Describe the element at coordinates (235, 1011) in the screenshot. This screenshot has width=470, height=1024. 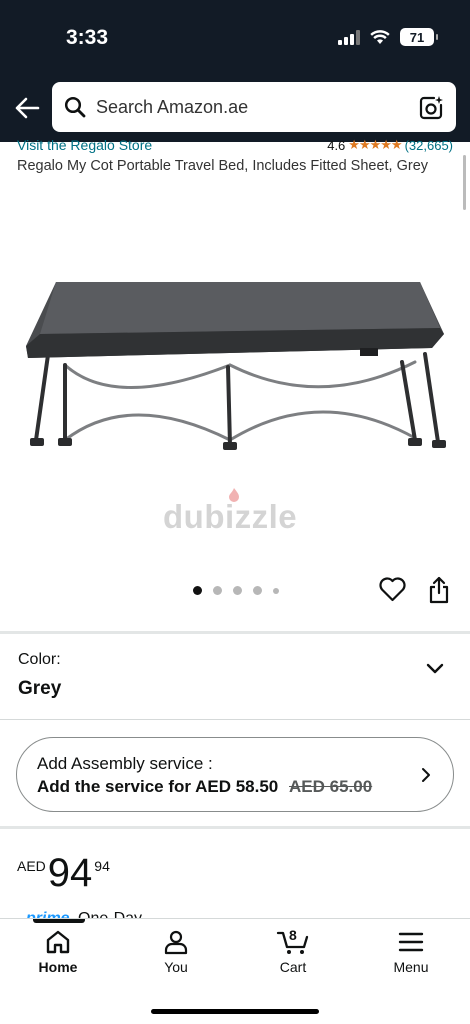
I see `home-indicator` at that location.